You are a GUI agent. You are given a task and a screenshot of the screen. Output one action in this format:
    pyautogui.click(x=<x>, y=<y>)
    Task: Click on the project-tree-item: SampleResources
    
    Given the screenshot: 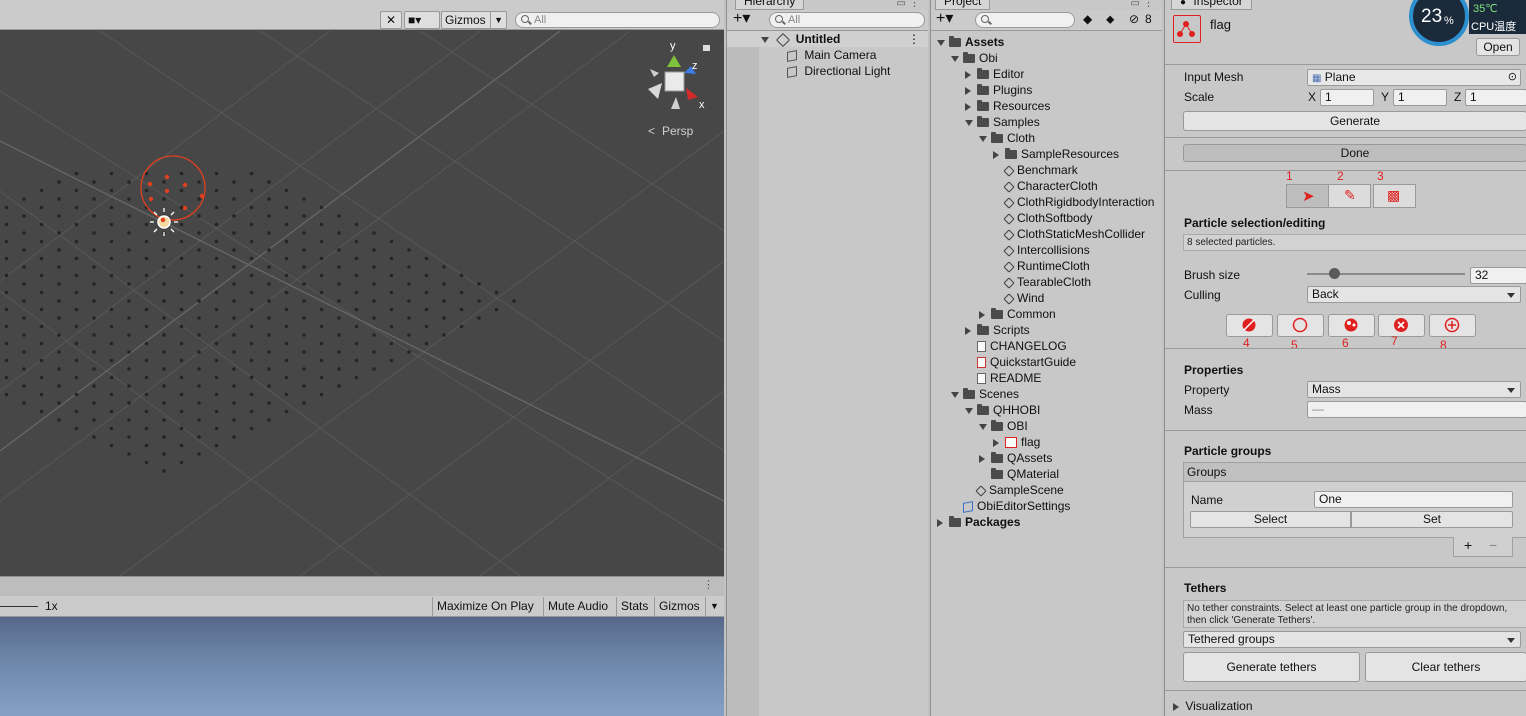 What is the action you would take?
    pyautogui.click(x=1056, y=154)
    